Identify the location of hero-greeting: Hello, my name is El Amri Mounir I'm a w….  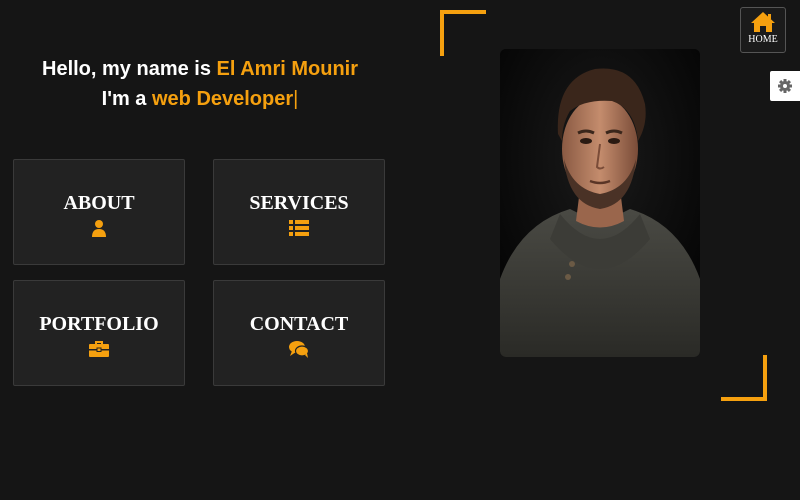
(200, 84).